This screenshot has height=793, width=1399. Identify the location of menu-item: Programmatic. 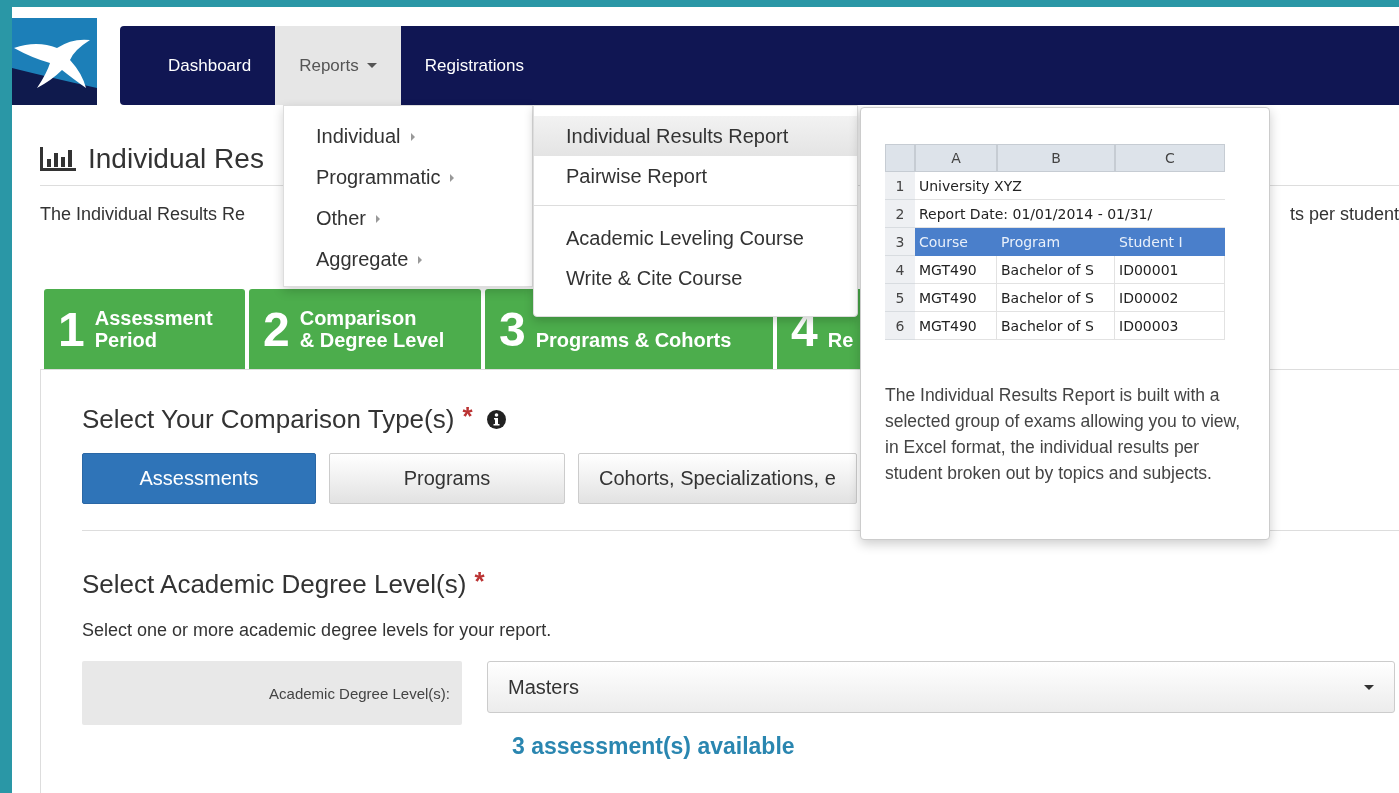
(408, 177).